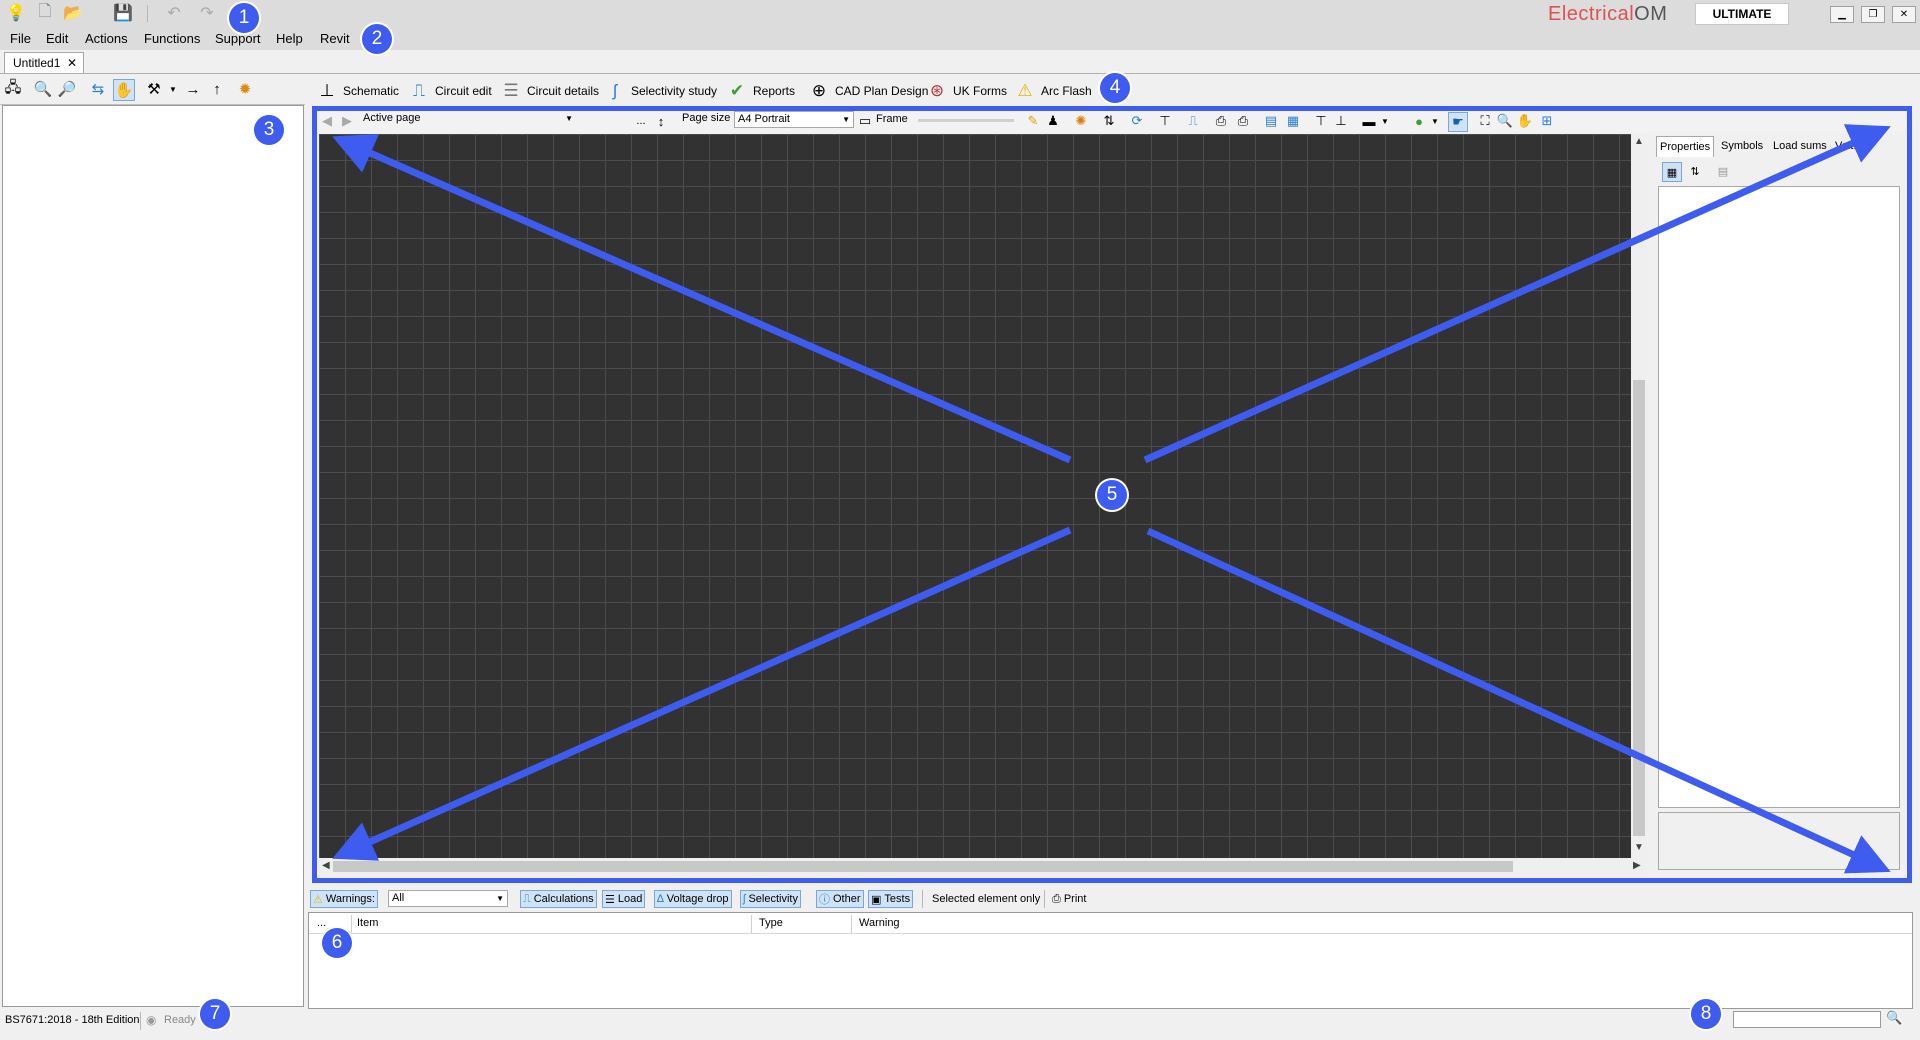 This screenshot has width=1920, height=1040. What do you see at coordinates (876, 899) in the screenshot?
I see `tests-icon: ▣` at bounding box center [876, 899].